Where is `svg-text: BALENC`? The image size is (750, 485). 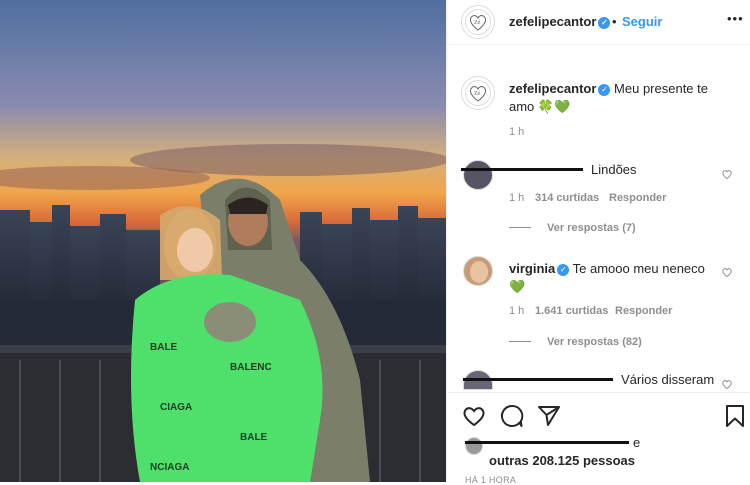 svg-text: BALENC is located at coordinates (251, 367).